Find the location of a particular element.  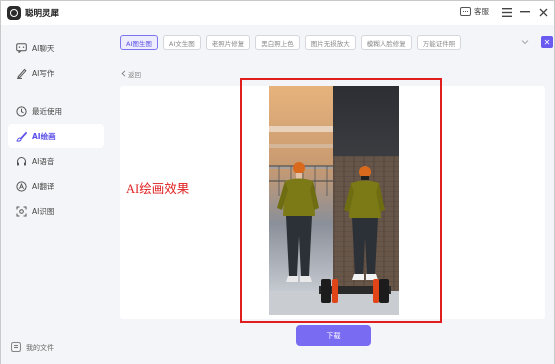

sidebar-item-label: AI翻译 is located at coordinates (43, 186).